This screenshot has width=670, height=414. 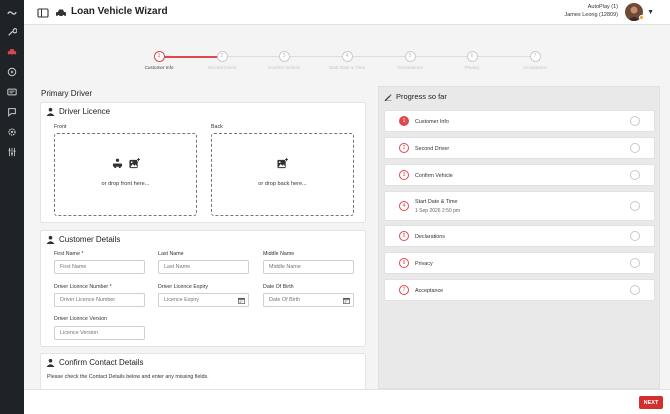 I want to click on id-card-icon, so click(x=12, y=92).